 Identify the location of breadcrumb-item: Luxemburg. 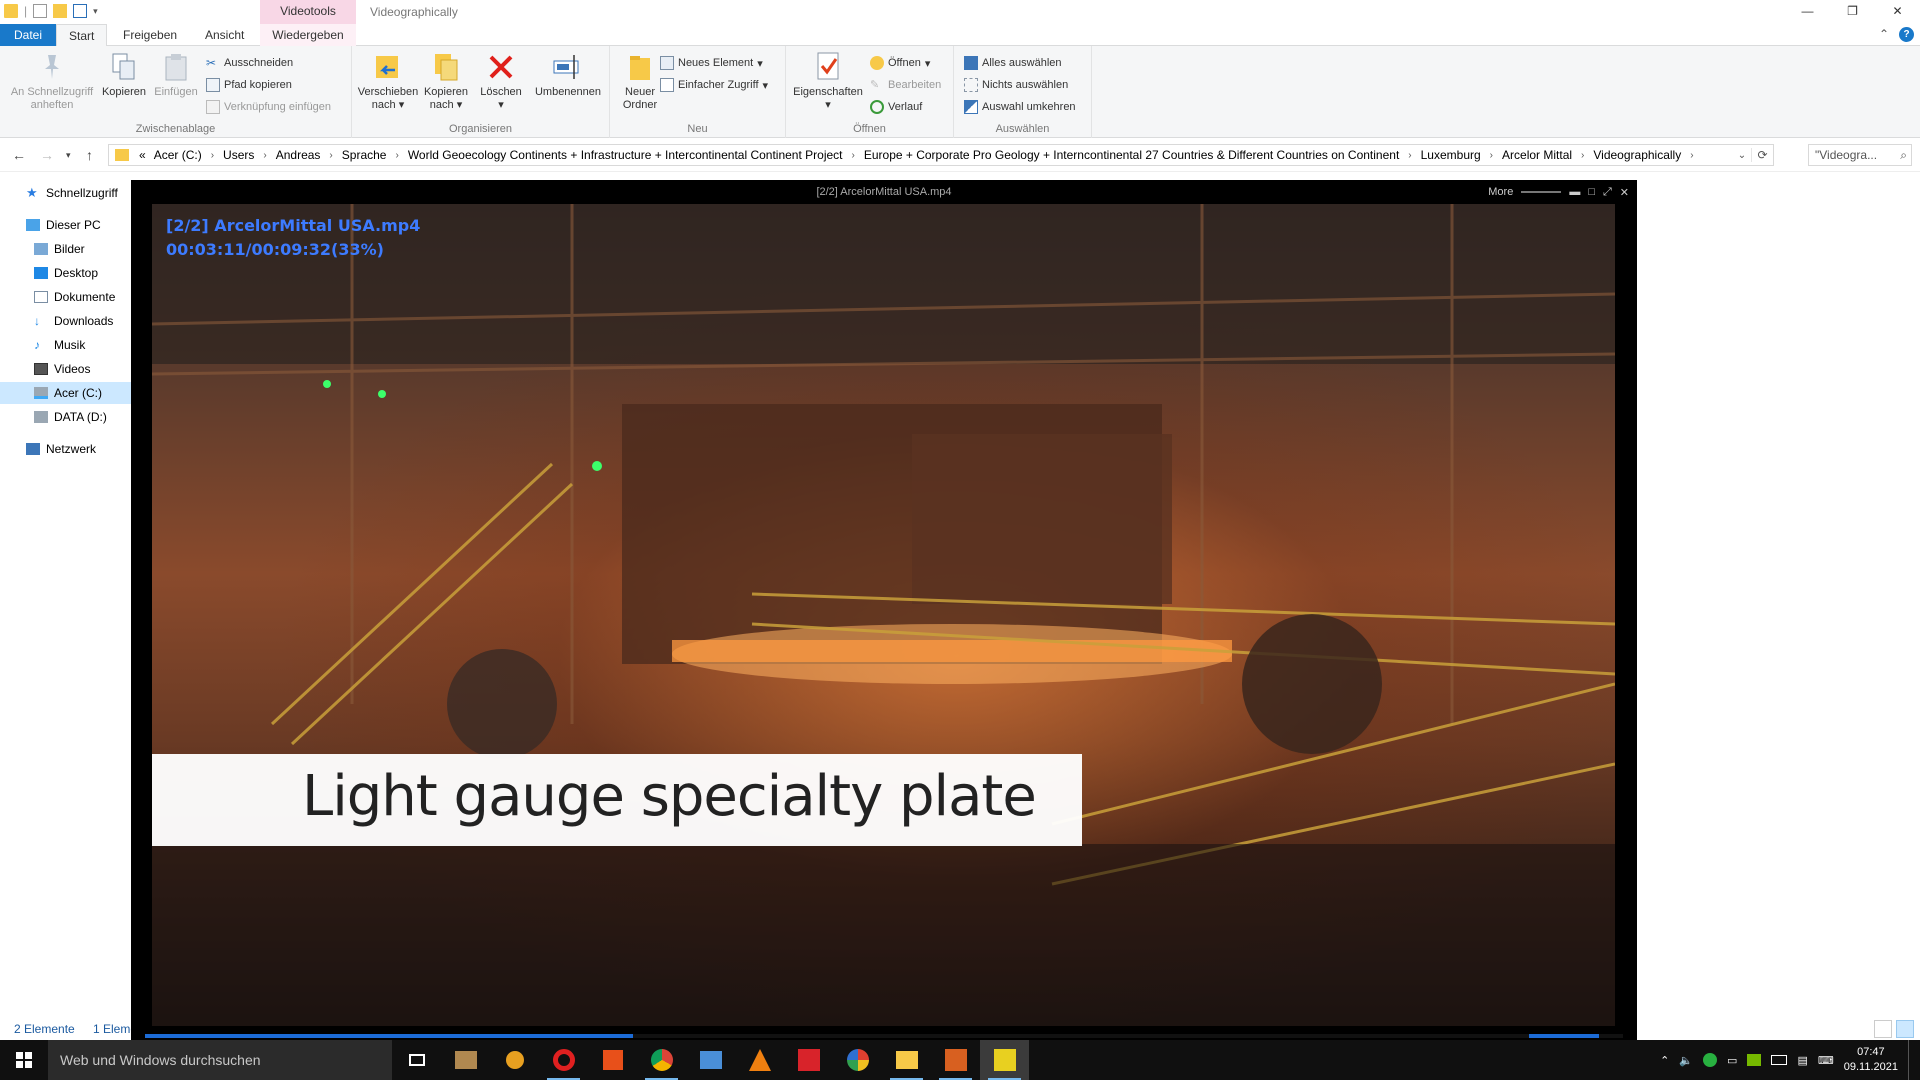
(1451, 155).